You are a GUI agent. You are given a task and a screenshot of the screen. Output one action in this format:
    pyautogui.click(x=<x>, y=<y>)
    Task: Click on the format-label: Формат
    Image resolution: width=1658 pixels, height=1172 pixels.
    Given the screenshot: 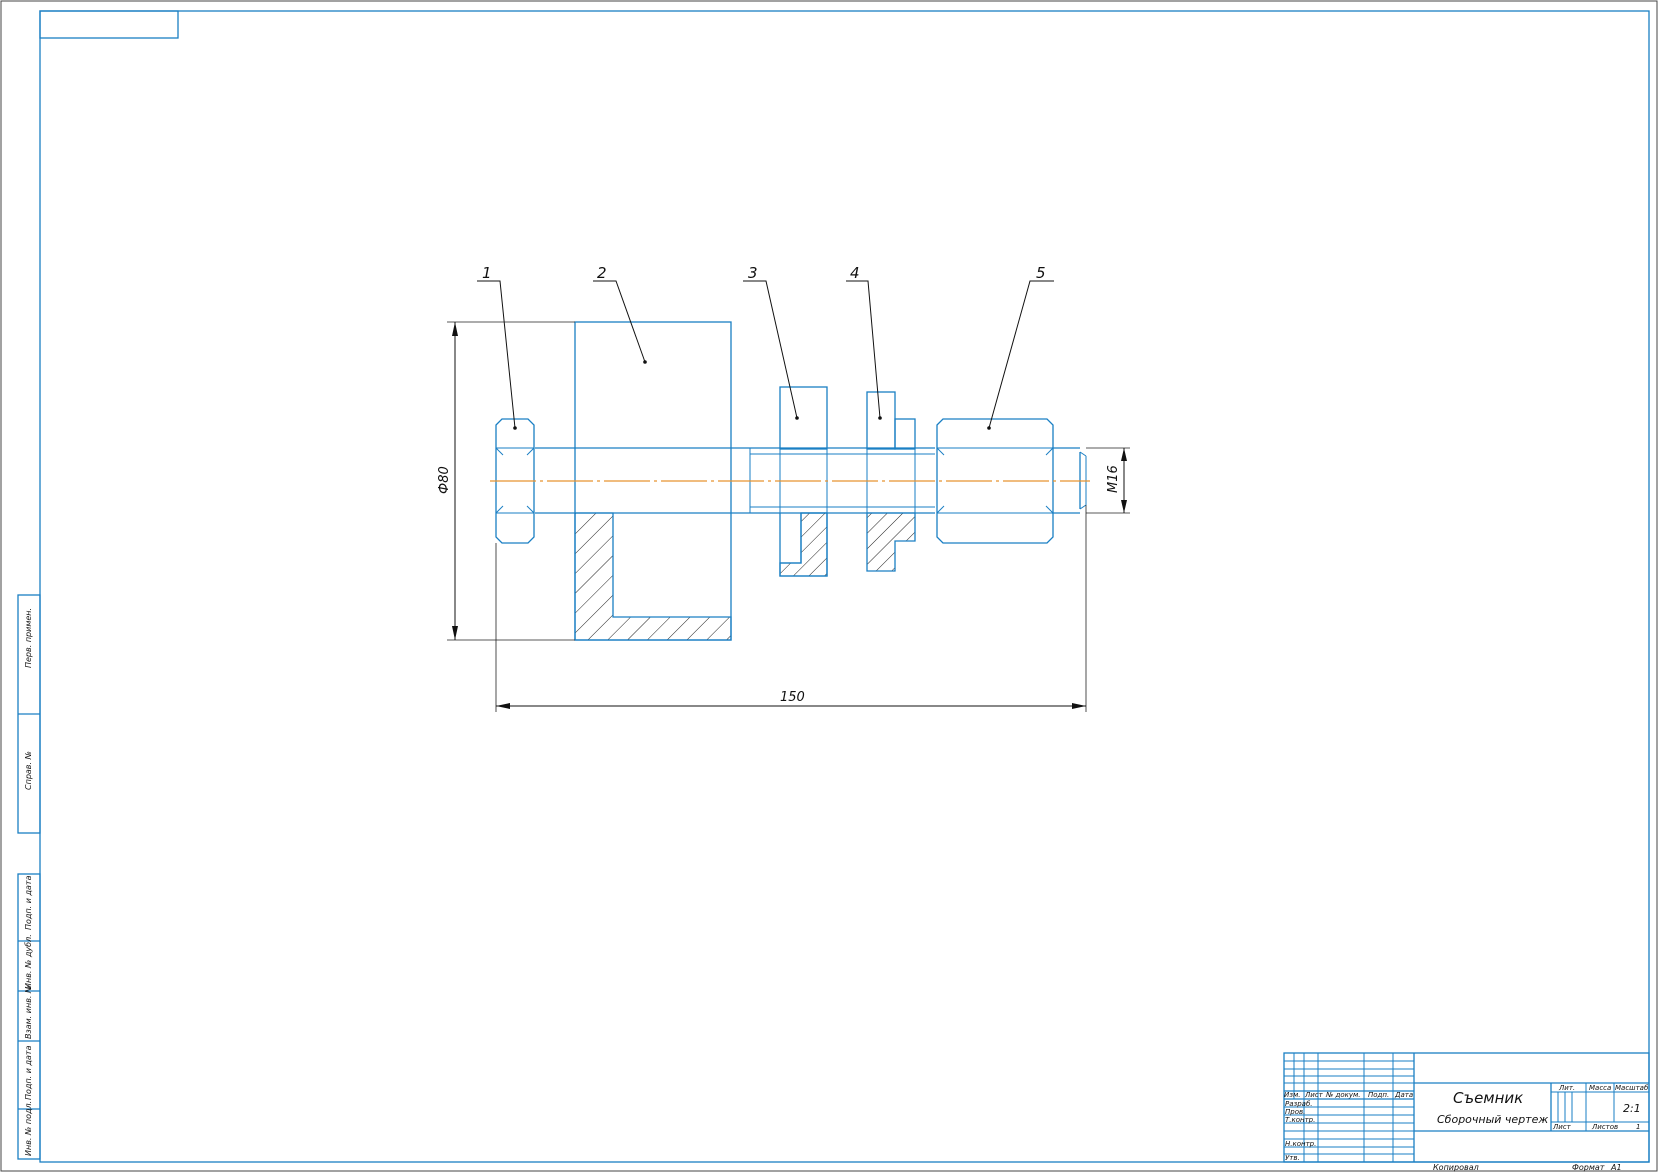 What is the action you would take?
    pyautogui.click(x=1588, y=1167)
    